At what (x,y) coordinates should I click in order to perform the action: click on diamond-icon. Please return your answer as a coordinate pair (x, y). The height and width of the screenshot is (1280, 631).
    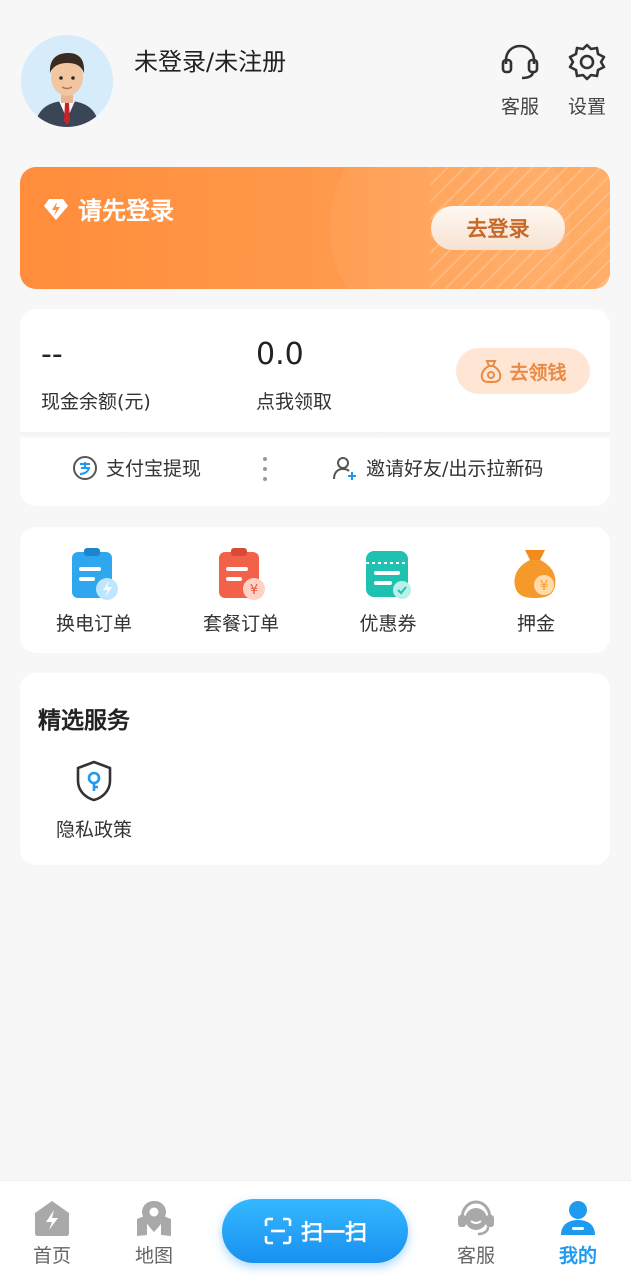
    Looking at the image, I should click on (56, 209).